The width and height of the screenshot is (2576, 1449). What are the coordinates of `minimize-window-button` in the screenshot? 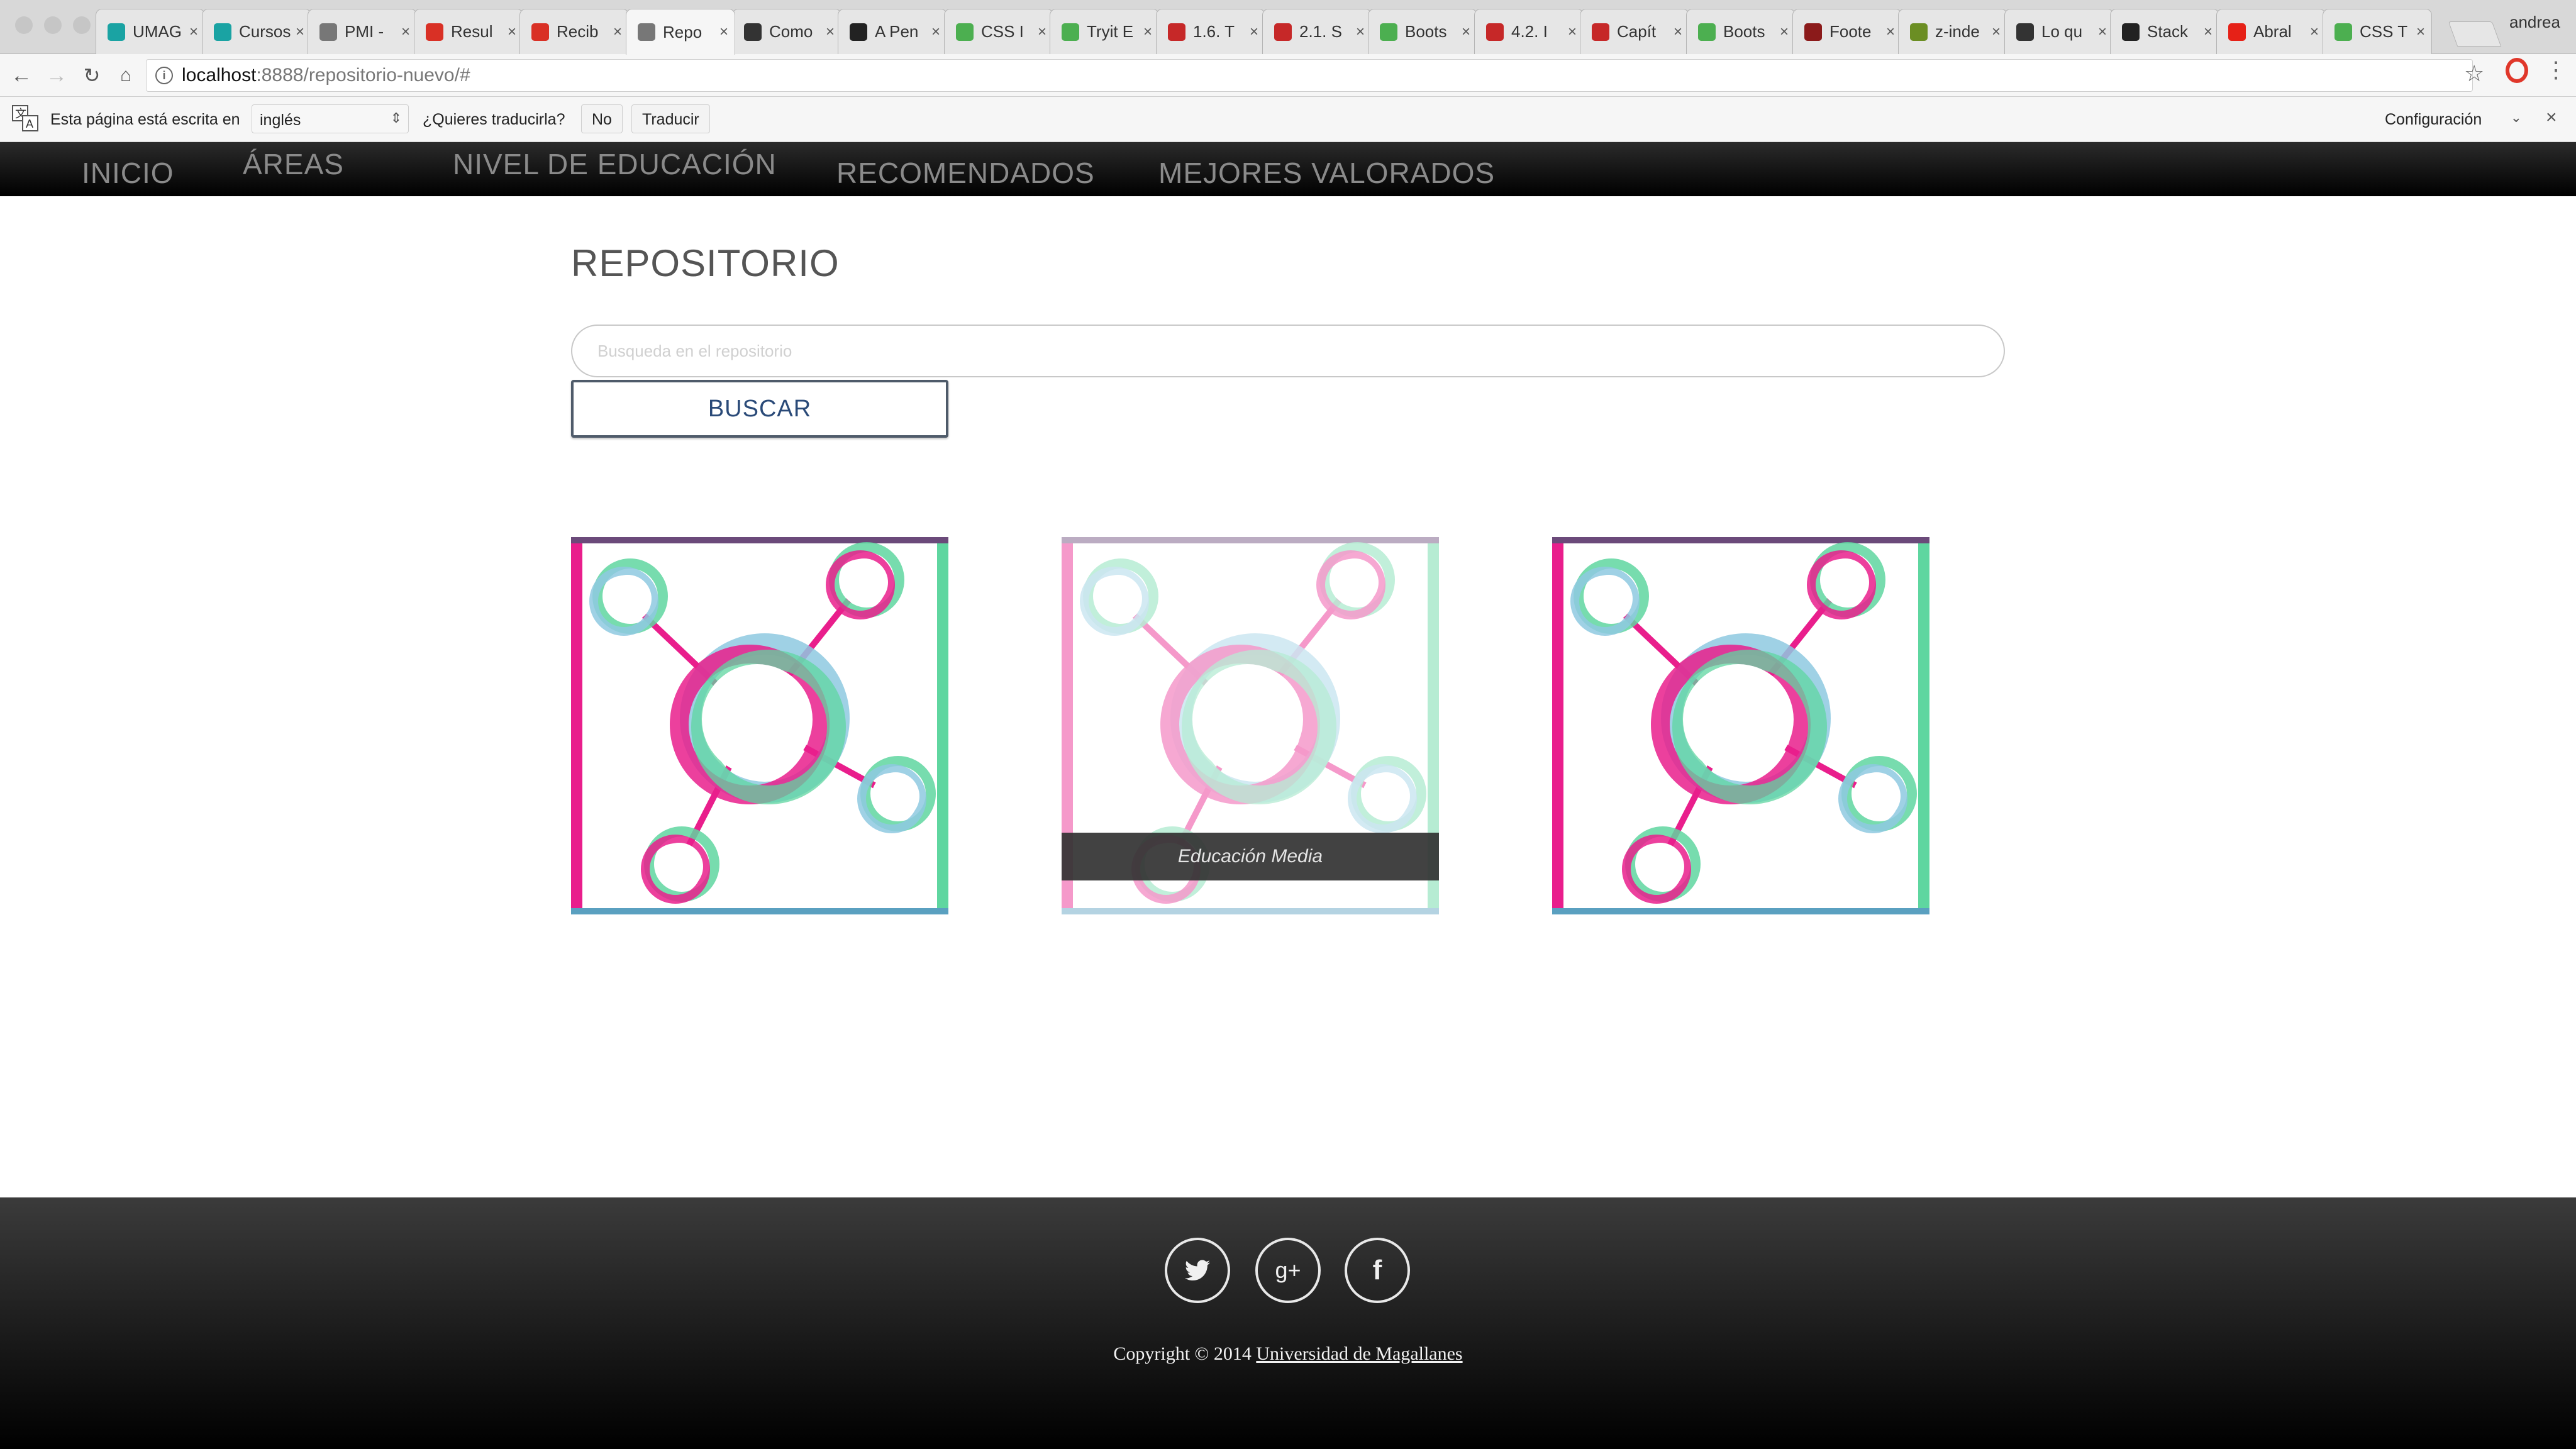 It's located at (53, 25).